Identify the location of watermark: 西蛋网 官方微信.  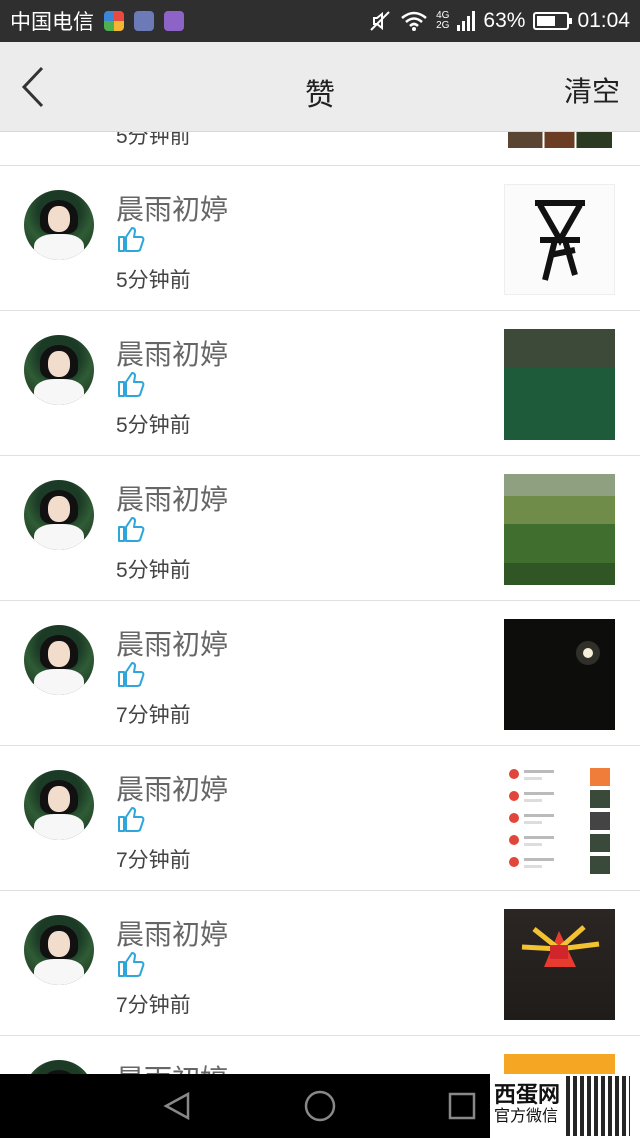
(565, 1106).